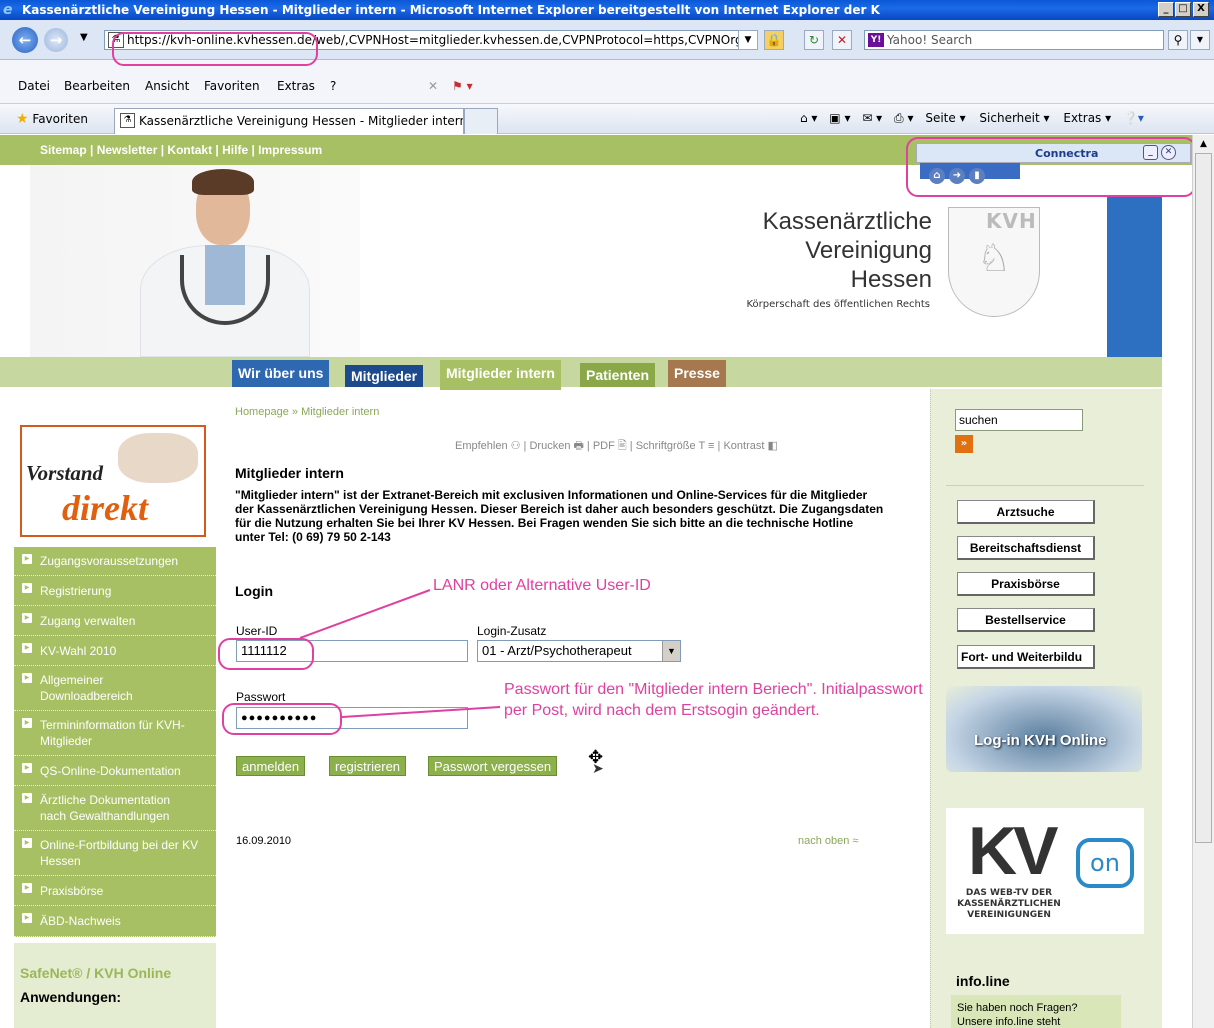  What do you see at coordinates (983, 981) in the screenshot?
I see `infoline-heading: info.line` at bounding box center [983, 981].